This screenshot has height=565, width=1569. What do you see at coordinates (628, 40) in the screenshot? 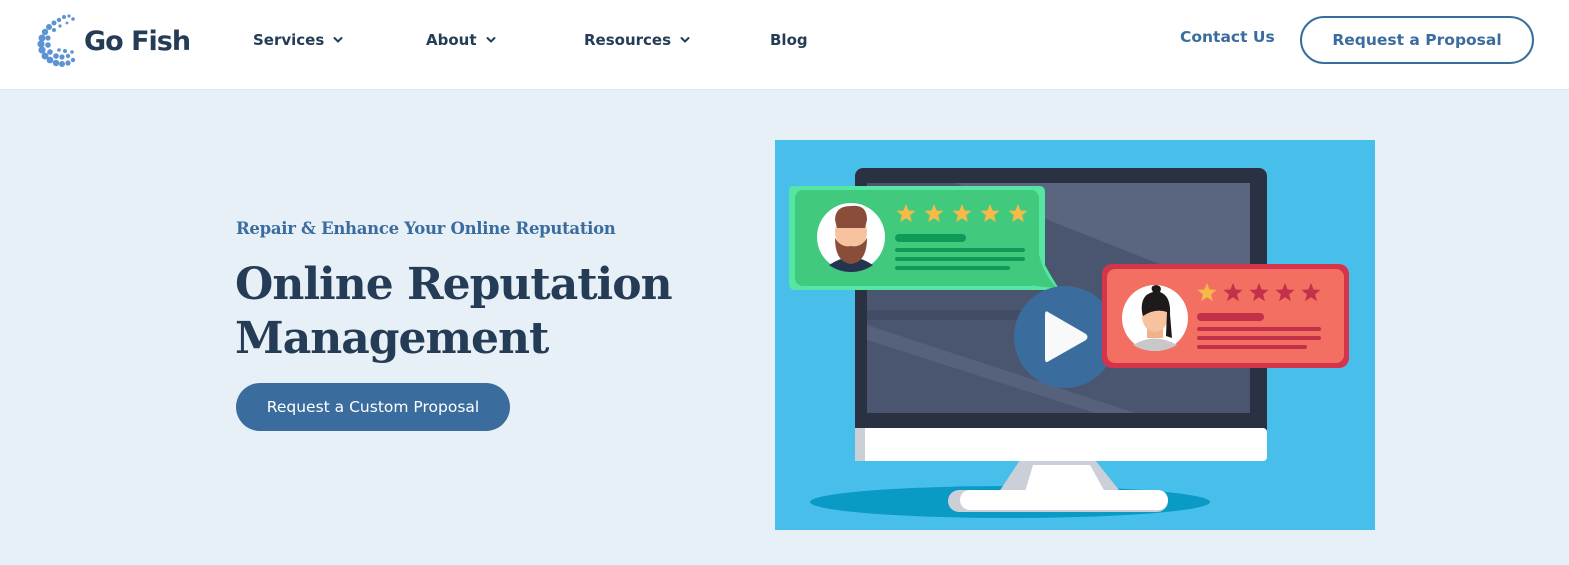
I see `nav-resources-label: Resources` at bounding box center [628, 40].